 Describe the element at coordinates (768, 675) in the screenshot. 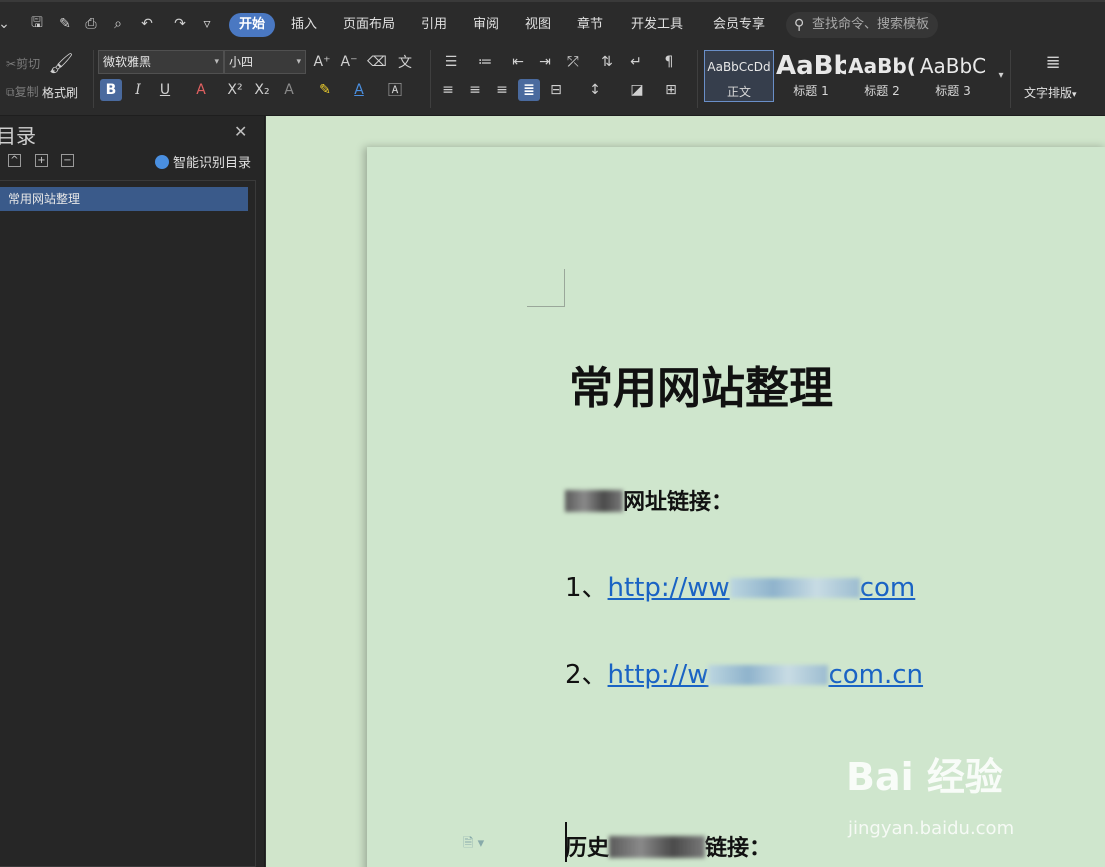

I see `redacted-link` at that location.